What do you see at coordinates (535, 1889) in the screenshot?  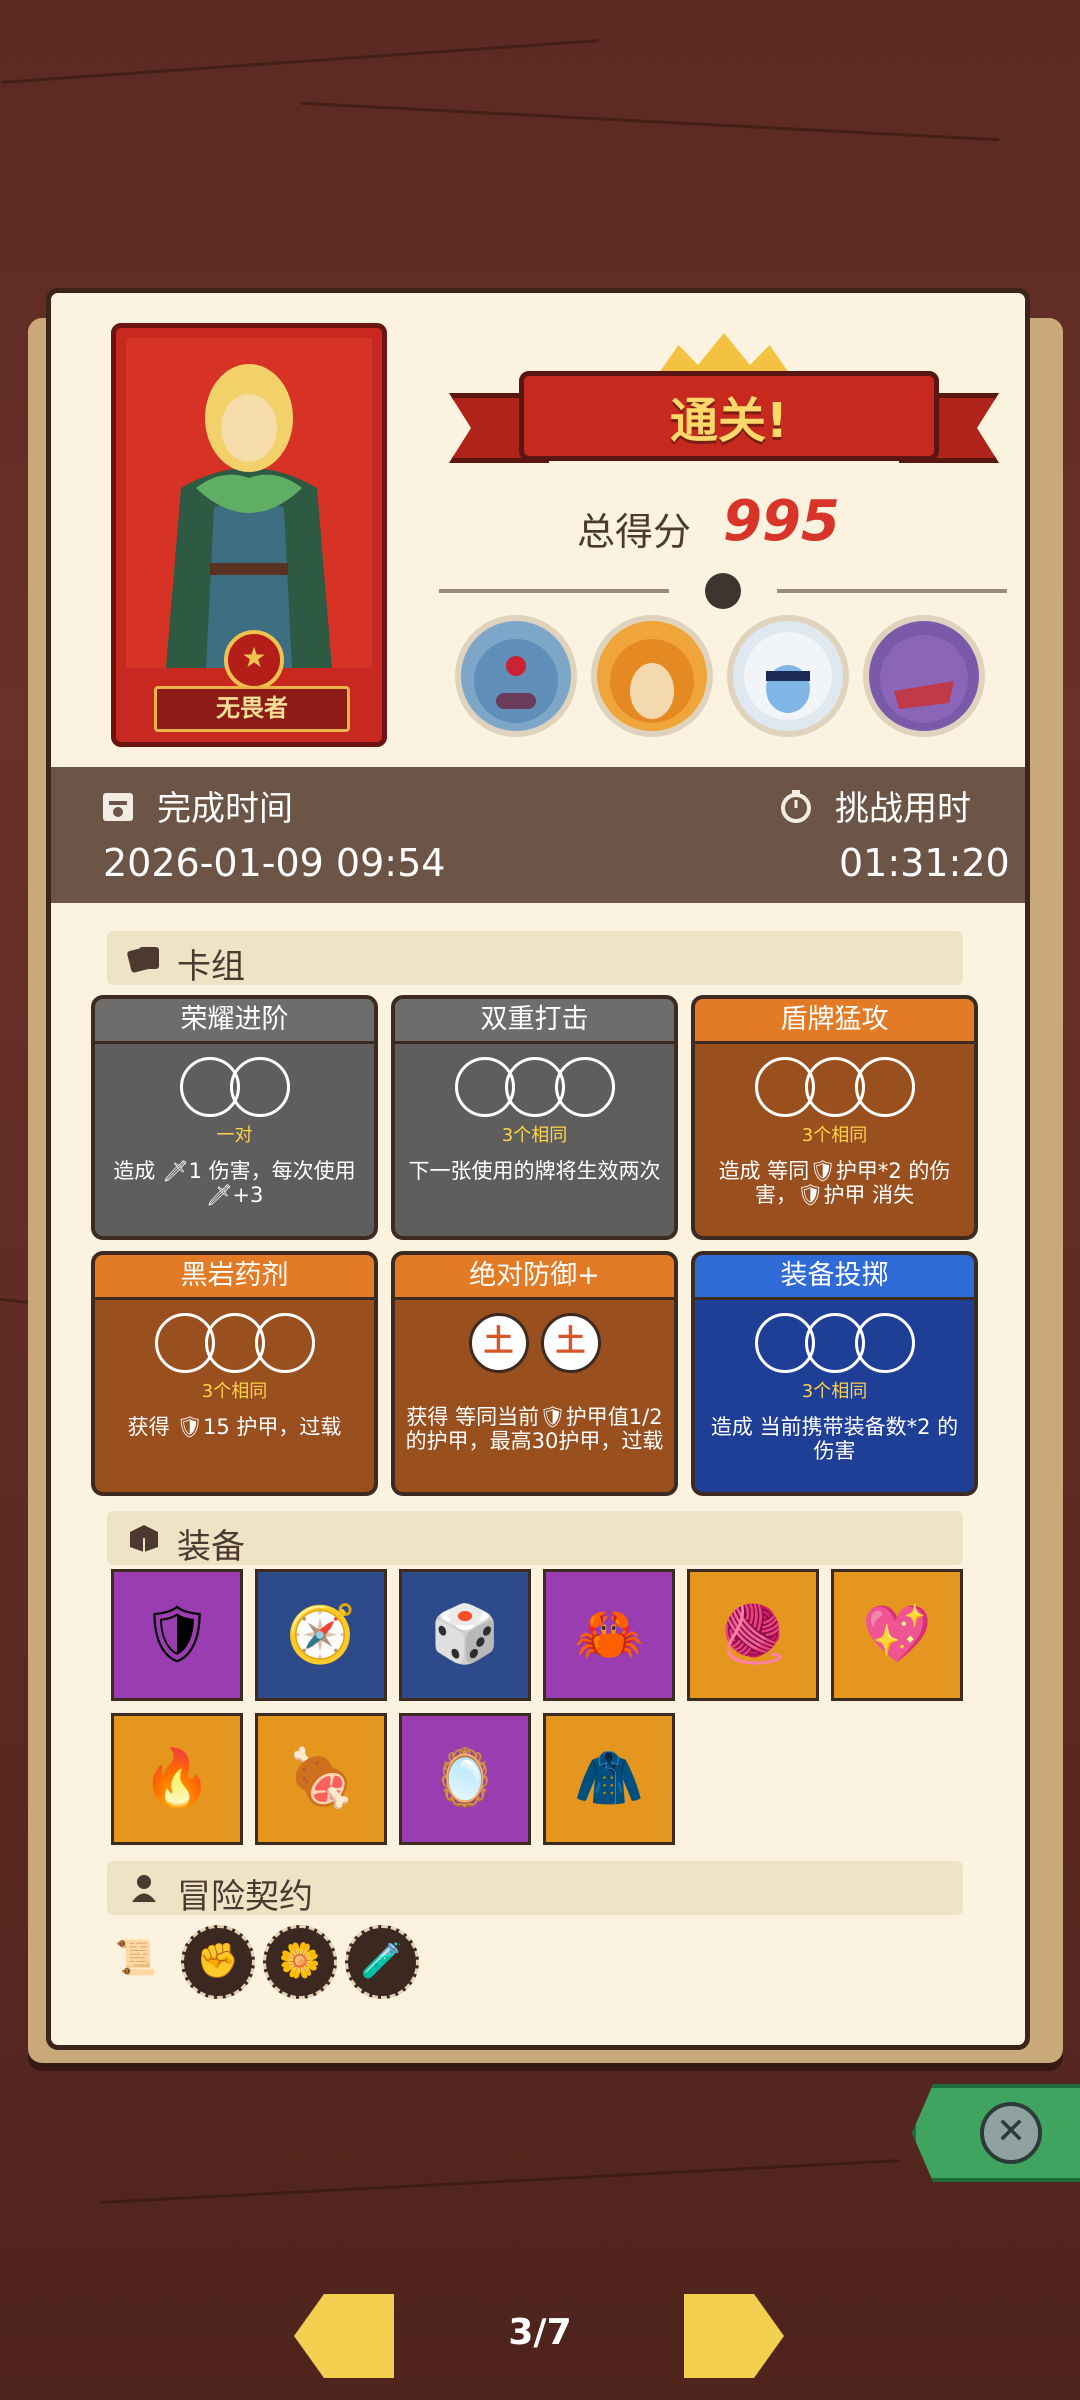 I see `contract-section-header: 冒险契约` at bounding box center [535, 1889].